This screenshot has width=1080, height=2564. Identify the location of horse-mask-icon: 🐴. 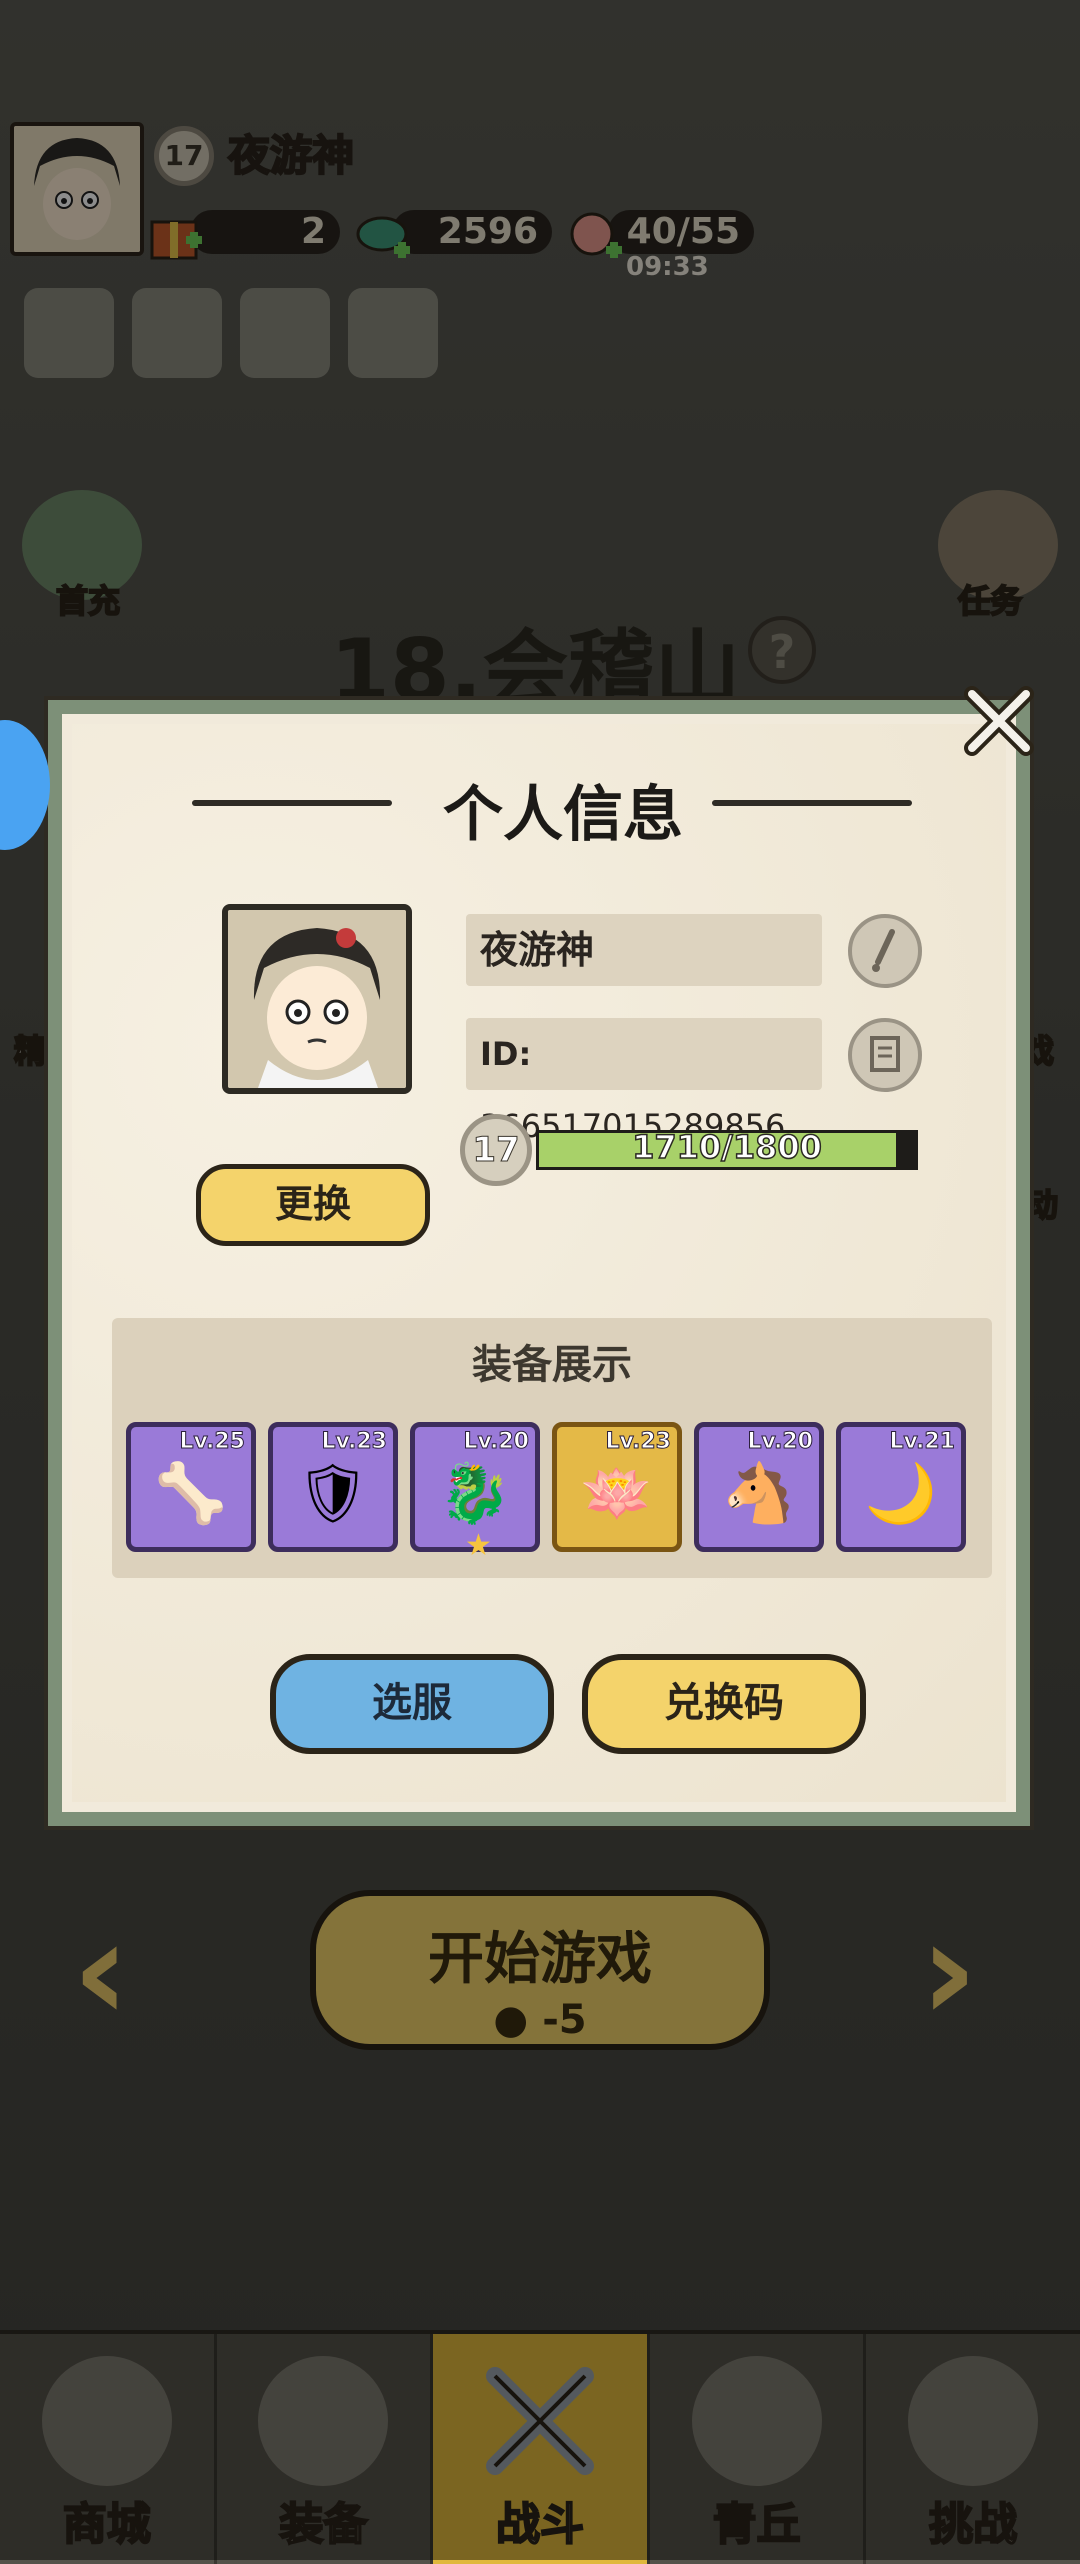
(759, 1493).